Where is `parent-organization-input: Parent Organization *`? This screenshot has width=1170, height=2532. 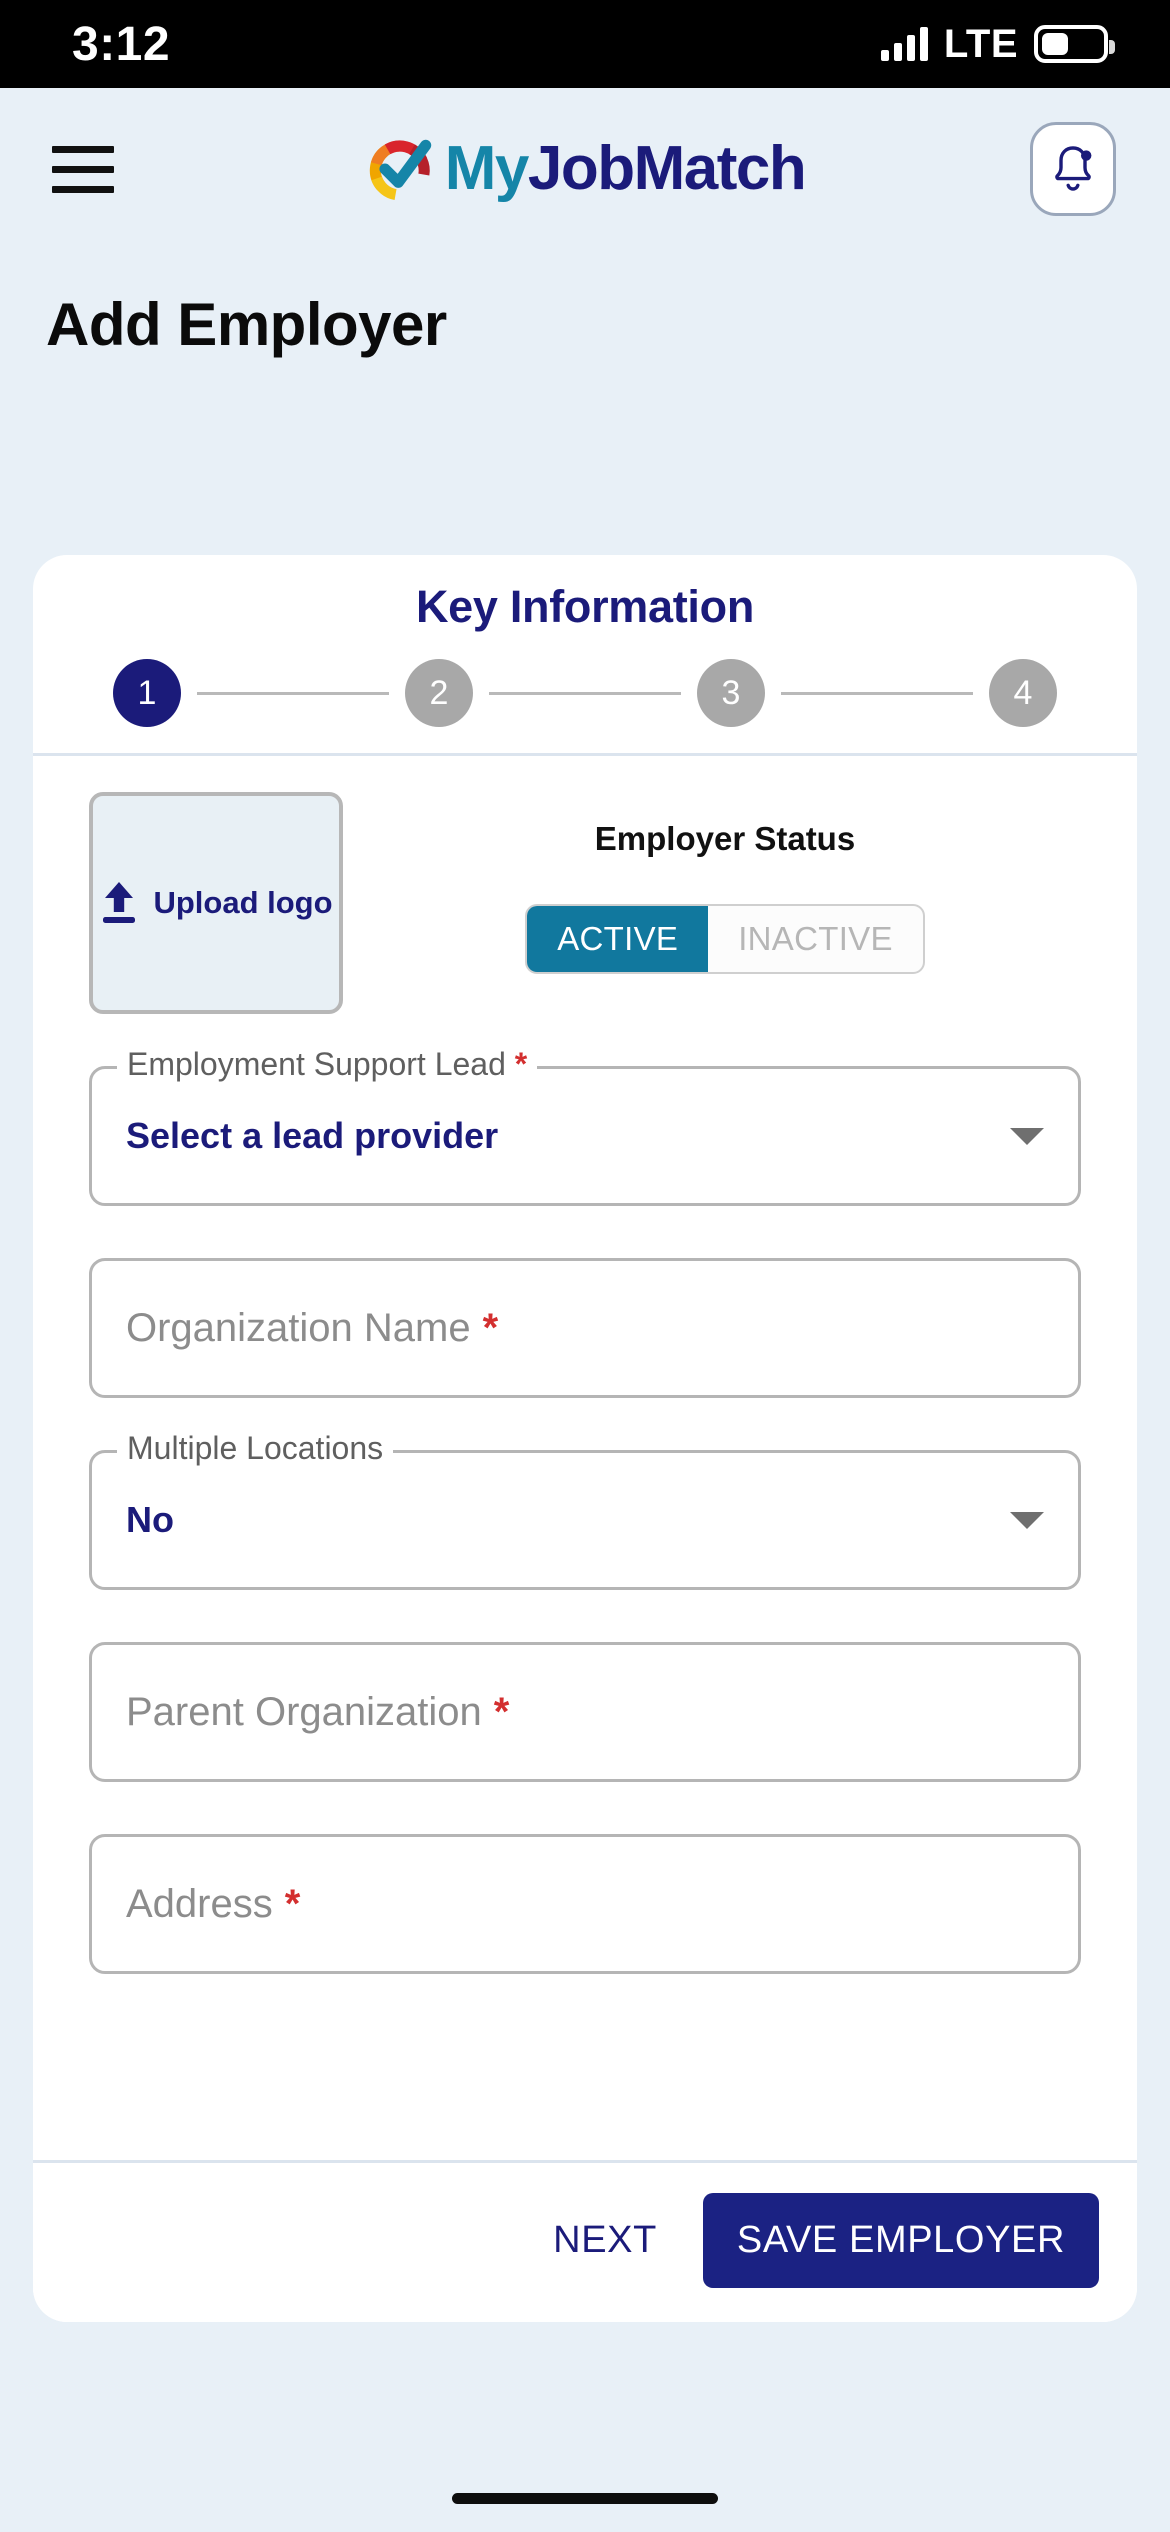
parent-organization-input: Parent Organization * is located at coordinates (585, 1712).